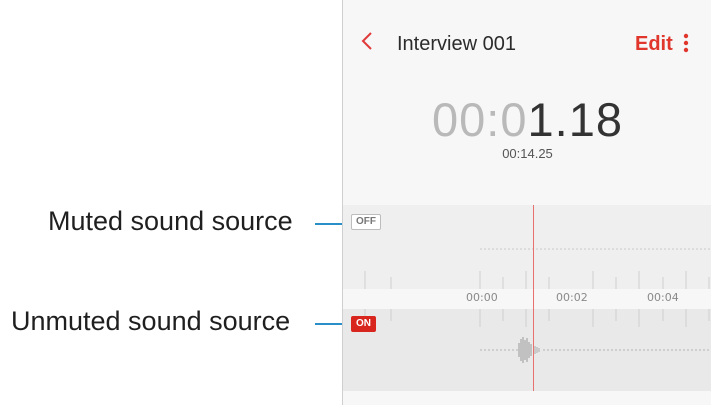 This screenshot has height=405, width=711. What do you see at coordinates (363, 324) in the screenshot?
I see `unmuted-badge: ON` at bounding box center [363, 324].